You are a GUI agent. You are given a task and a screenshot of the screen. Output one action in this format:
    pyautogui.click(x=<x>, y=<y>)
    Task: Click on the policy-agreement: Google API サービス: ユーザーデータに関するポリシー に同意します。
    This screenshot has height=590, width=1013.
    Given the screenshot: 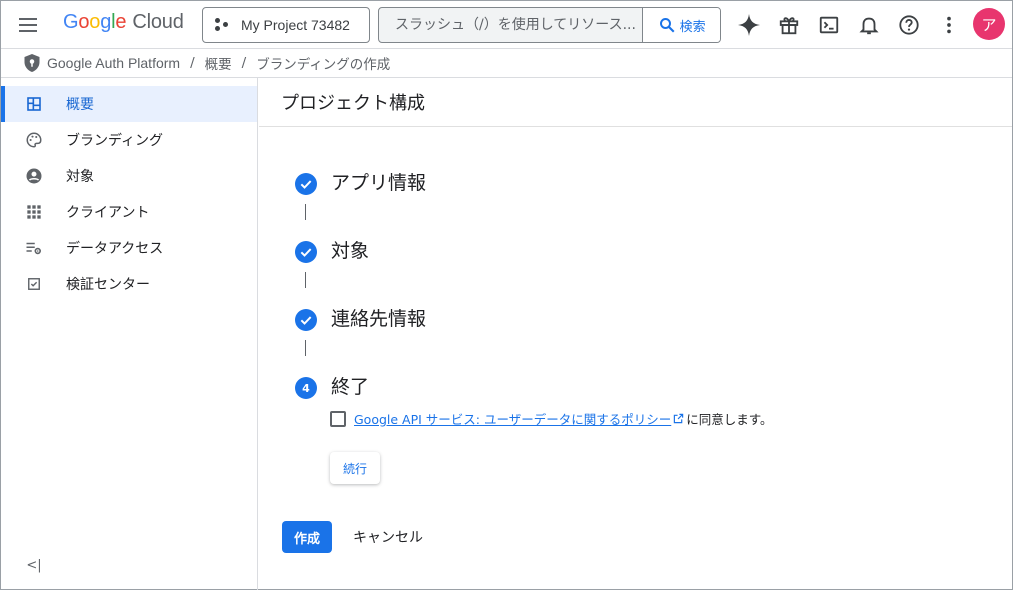 What is the action you would take?
    pyautogui.click(x=551, y=418)
    